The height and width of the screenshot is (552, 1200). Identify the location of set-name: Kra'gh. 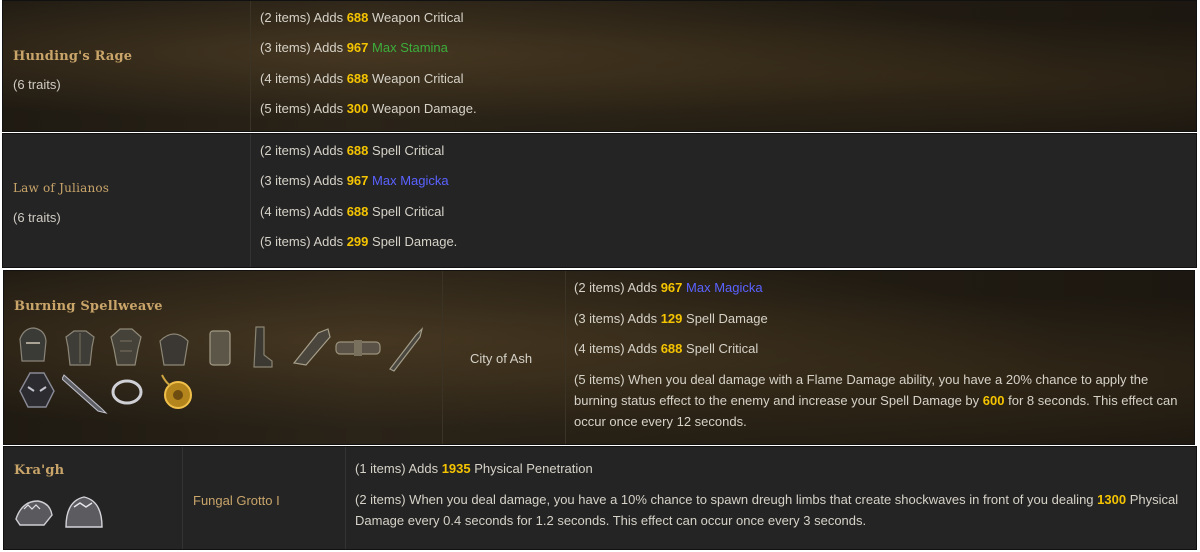
(39, 470).